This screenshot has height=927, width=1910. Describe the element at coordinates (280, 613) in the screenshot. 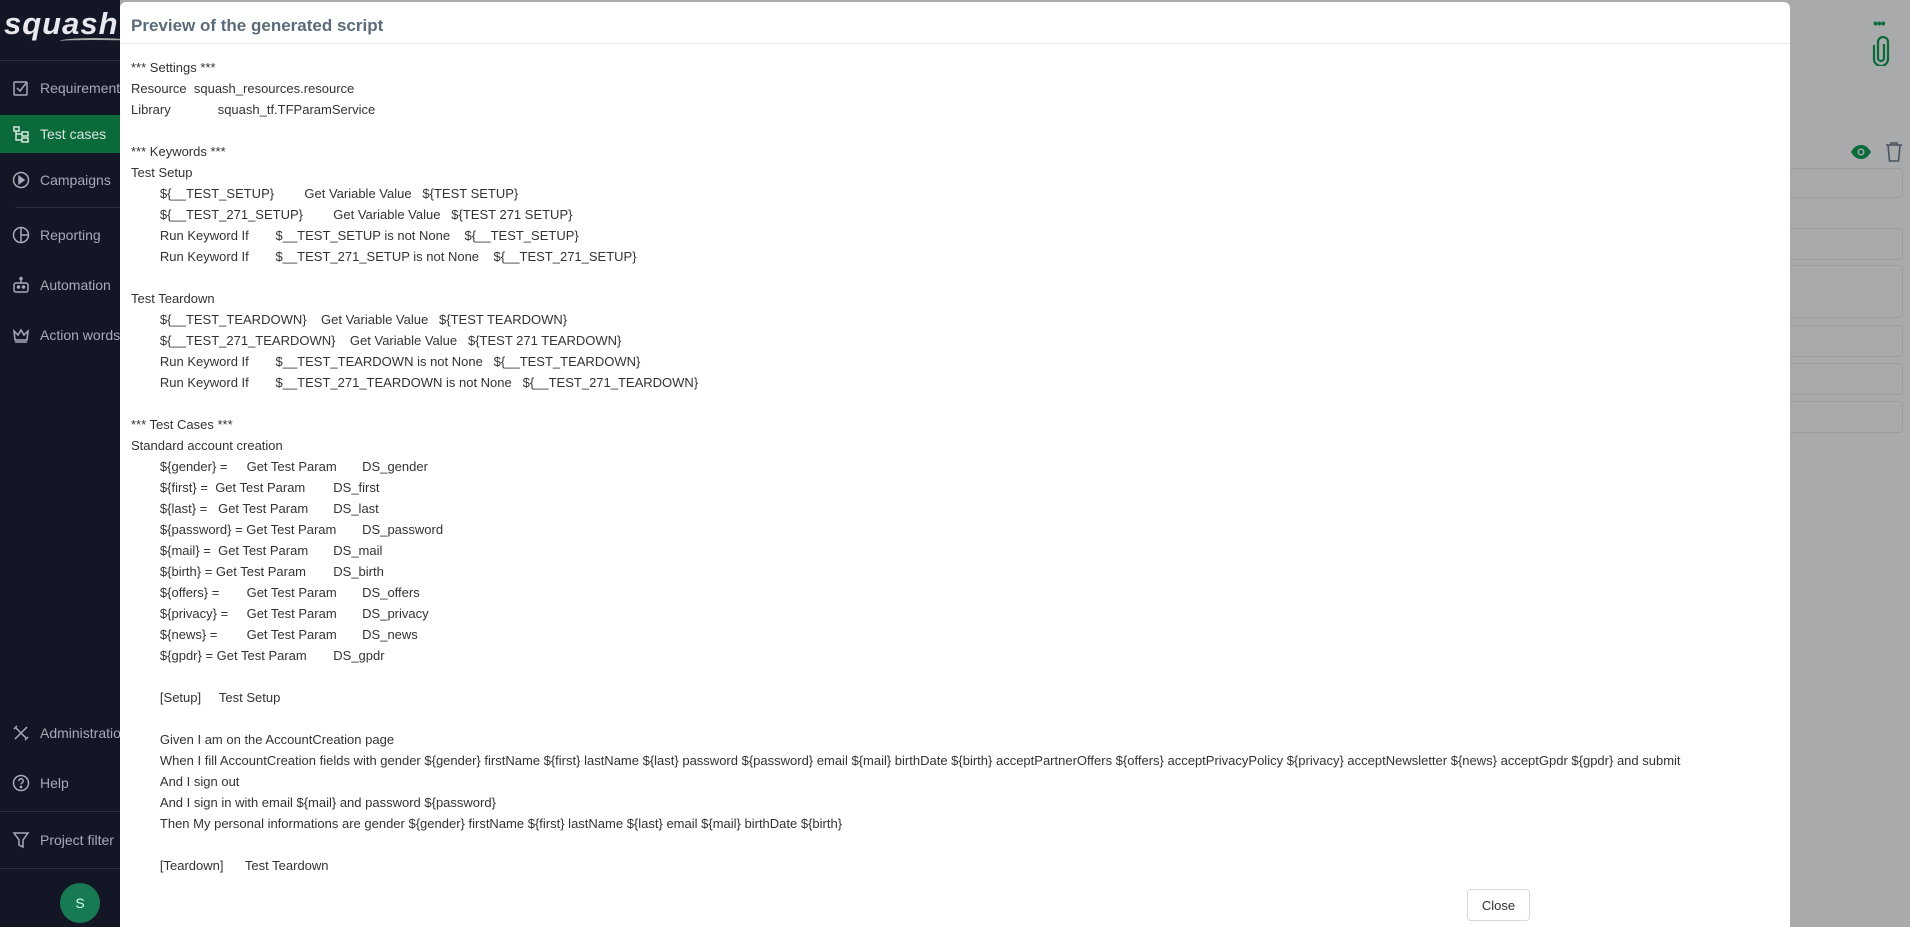

I see `script-line: ${privacy} = Get Test Param DS_privacy` at that location.